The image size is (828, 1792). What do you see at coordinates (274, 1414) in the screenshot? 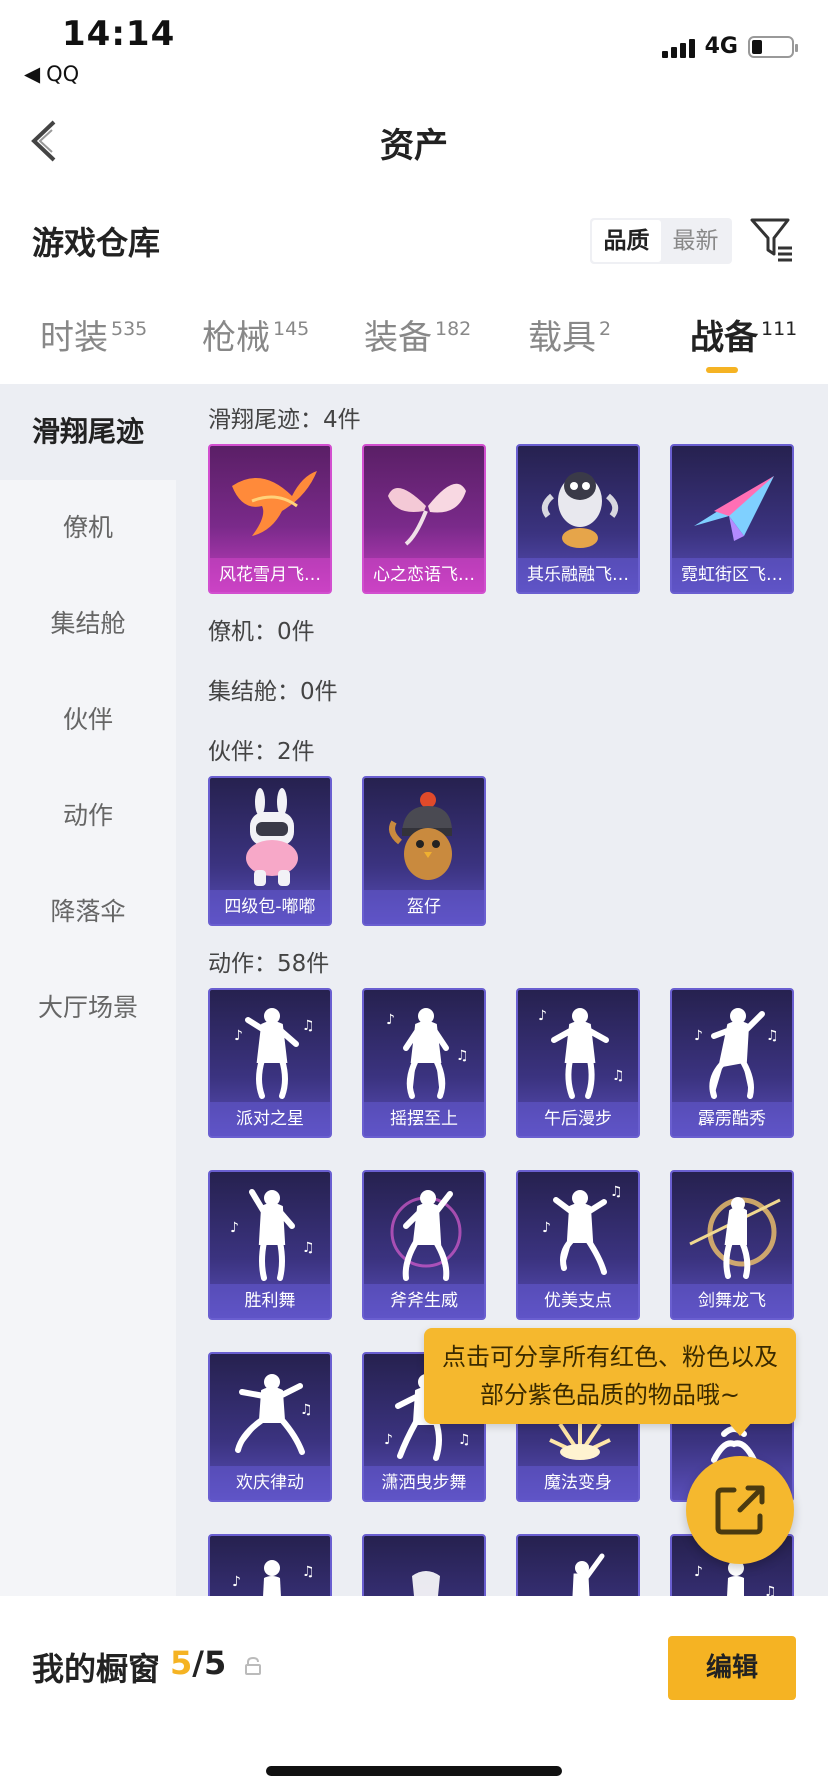
I see `dancer-figure-icon: ♫` at bounding box center [274, 1414].